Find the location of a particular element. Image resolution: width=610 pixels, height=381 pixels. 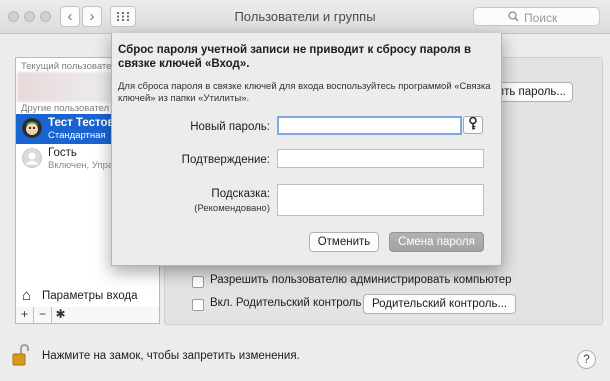

hint-field is located at coordinates (380, 200).